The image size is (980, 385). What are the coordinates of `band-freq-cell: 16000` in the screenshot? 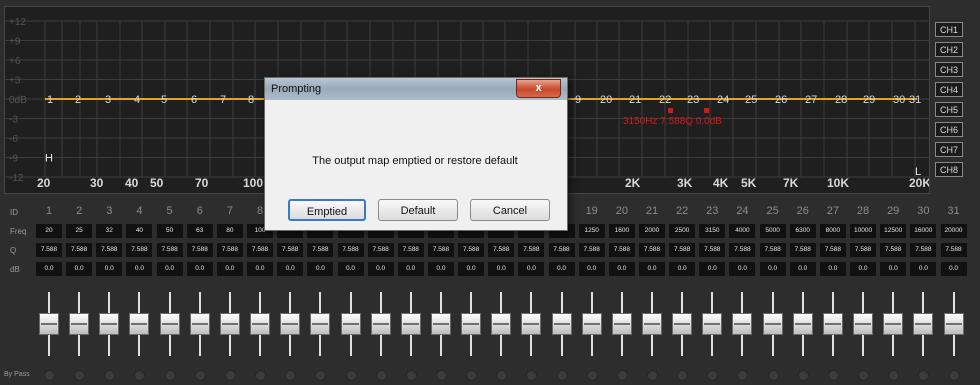 It's located at (923, 231).